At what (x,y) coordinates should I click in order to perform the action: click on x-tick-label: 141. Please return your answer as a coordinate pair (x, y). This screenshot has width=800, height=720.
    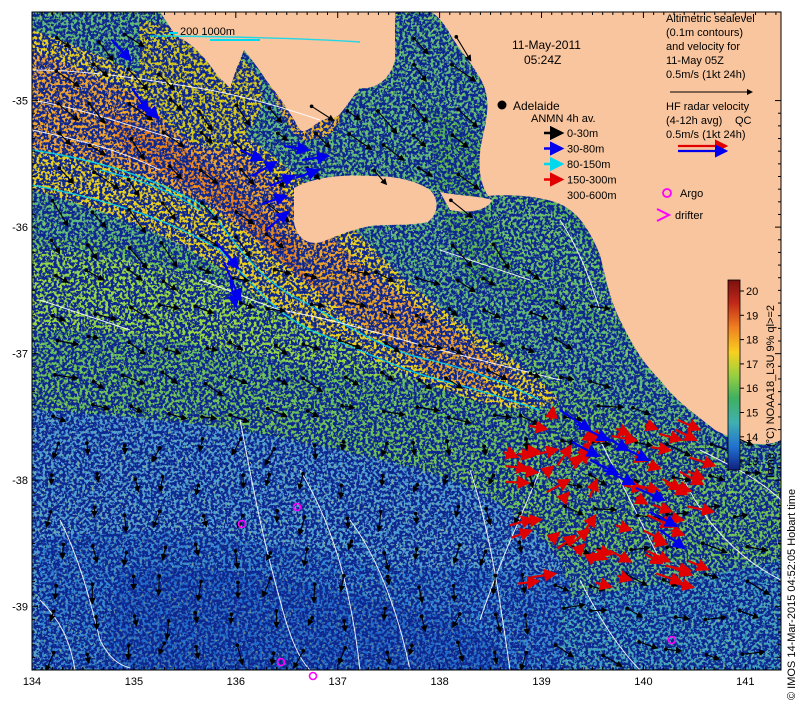
    Looking at the image, I should click on (745, 682).